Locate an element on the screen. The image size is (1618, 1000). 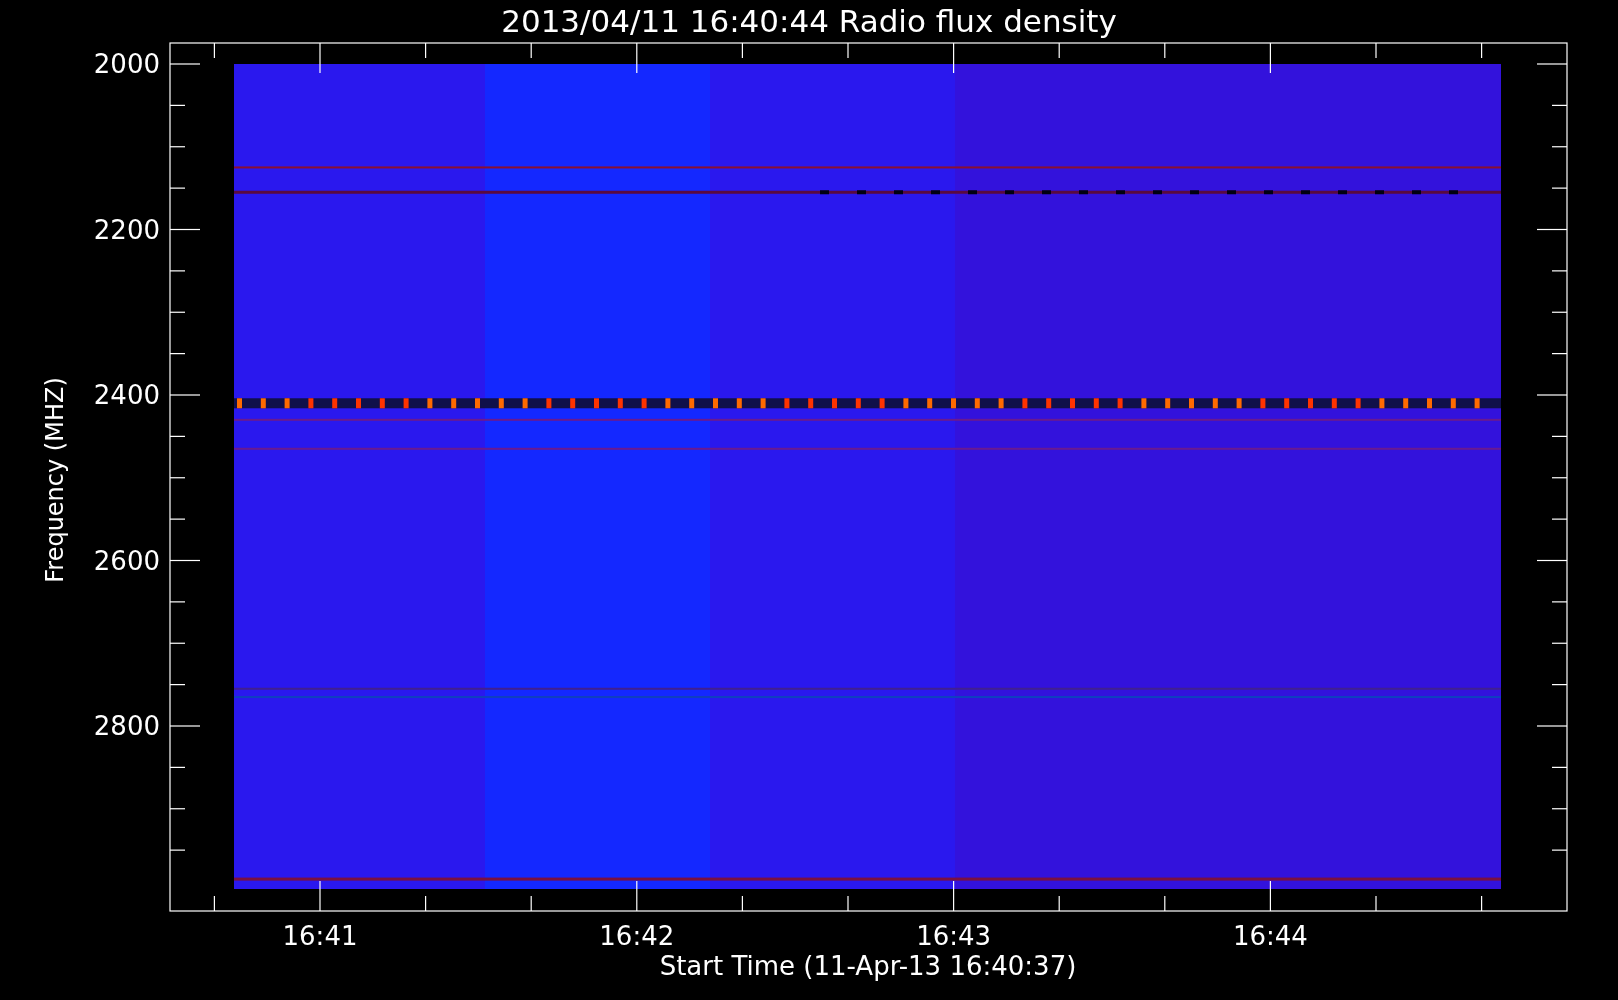
y-tick-label: 2000 is located at coordinates (126, 64).